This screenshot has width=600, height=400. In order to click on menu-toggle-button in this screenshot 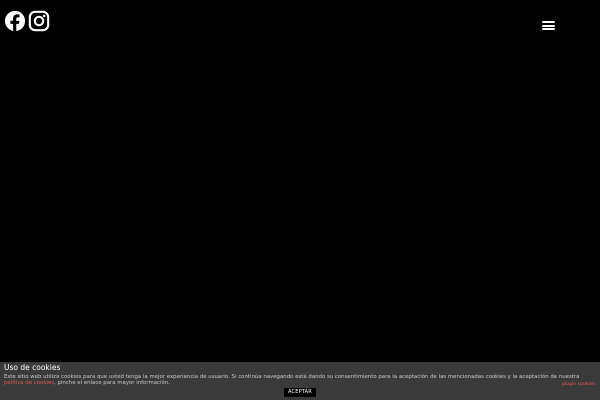, I will do `click(548, 25)`.